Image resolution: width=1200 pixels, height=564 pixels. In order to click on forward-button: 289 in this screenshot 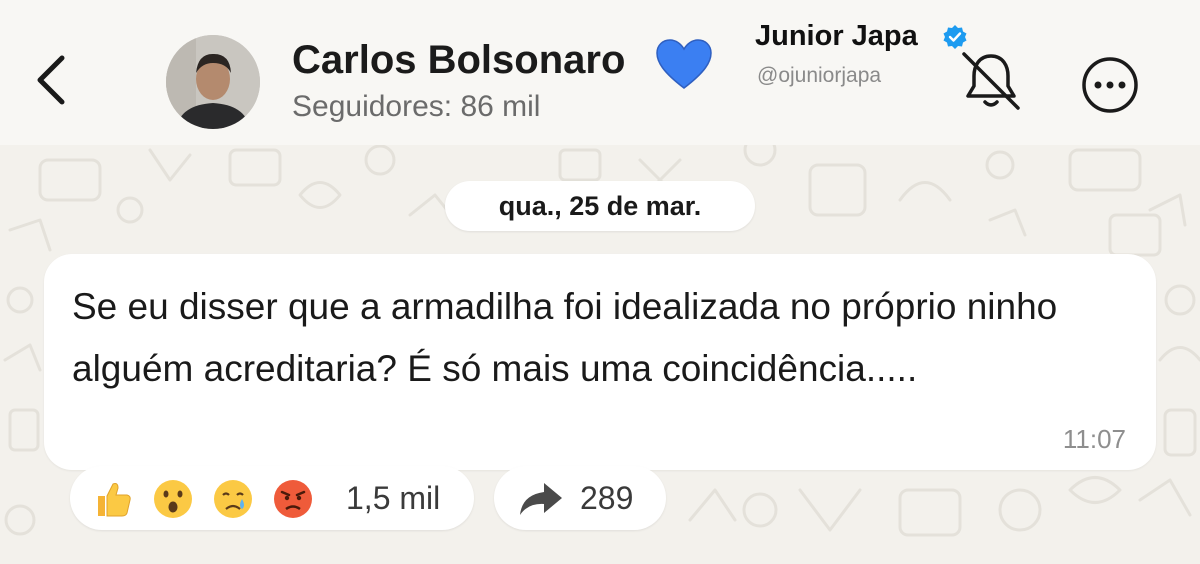, I will do `click(580, 498)`.